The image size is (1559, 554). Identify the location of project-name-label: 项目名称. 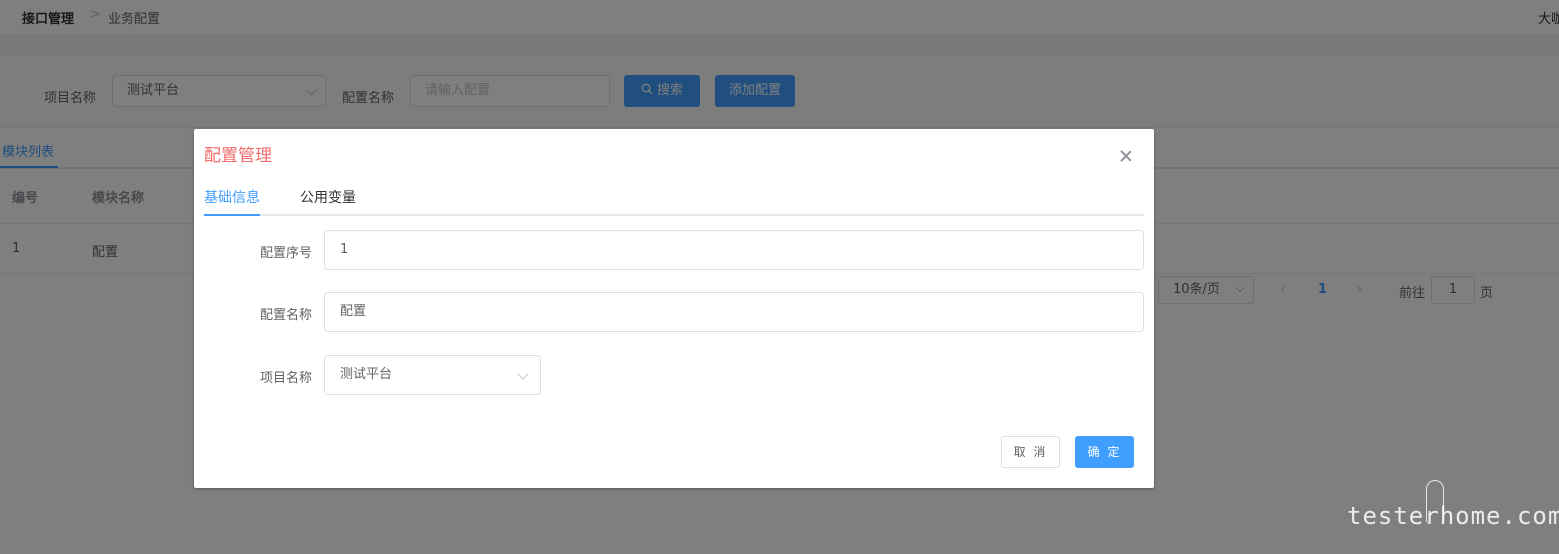
(285, 378).